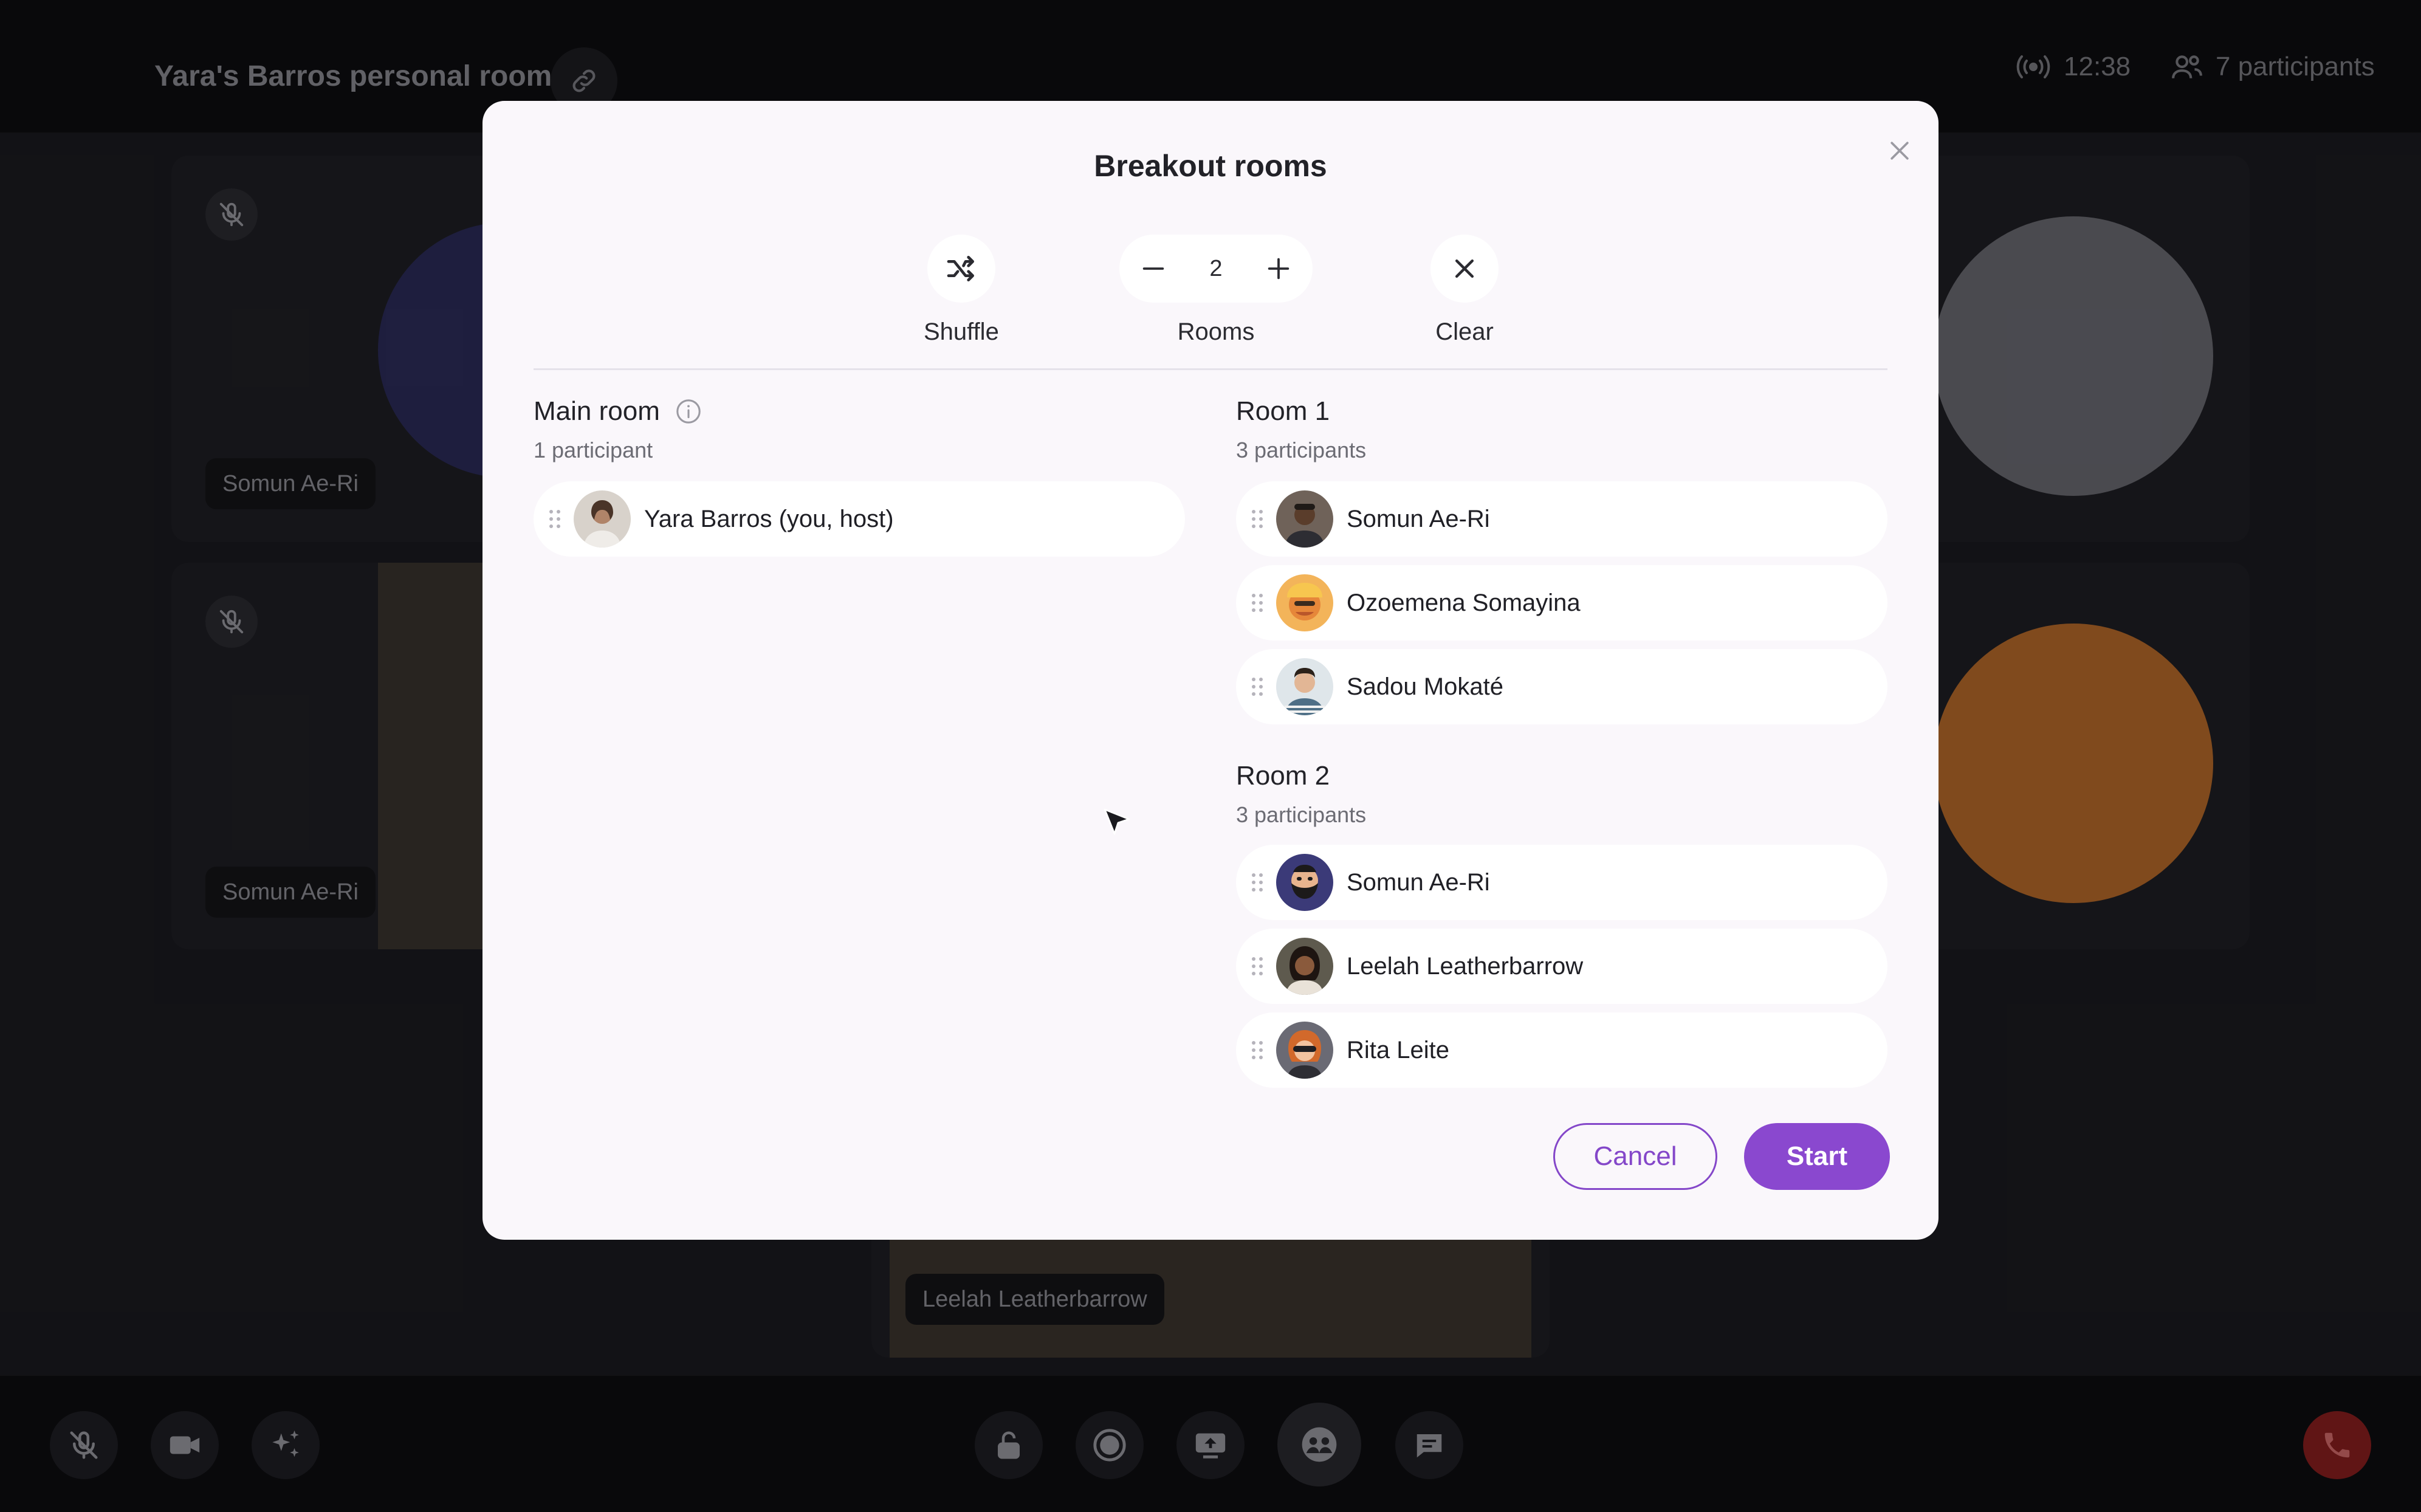 The width and height of the screenshot is (2421, 1512). I want to click on room-2-subtitle: 3 participants, so click(1301, 815).